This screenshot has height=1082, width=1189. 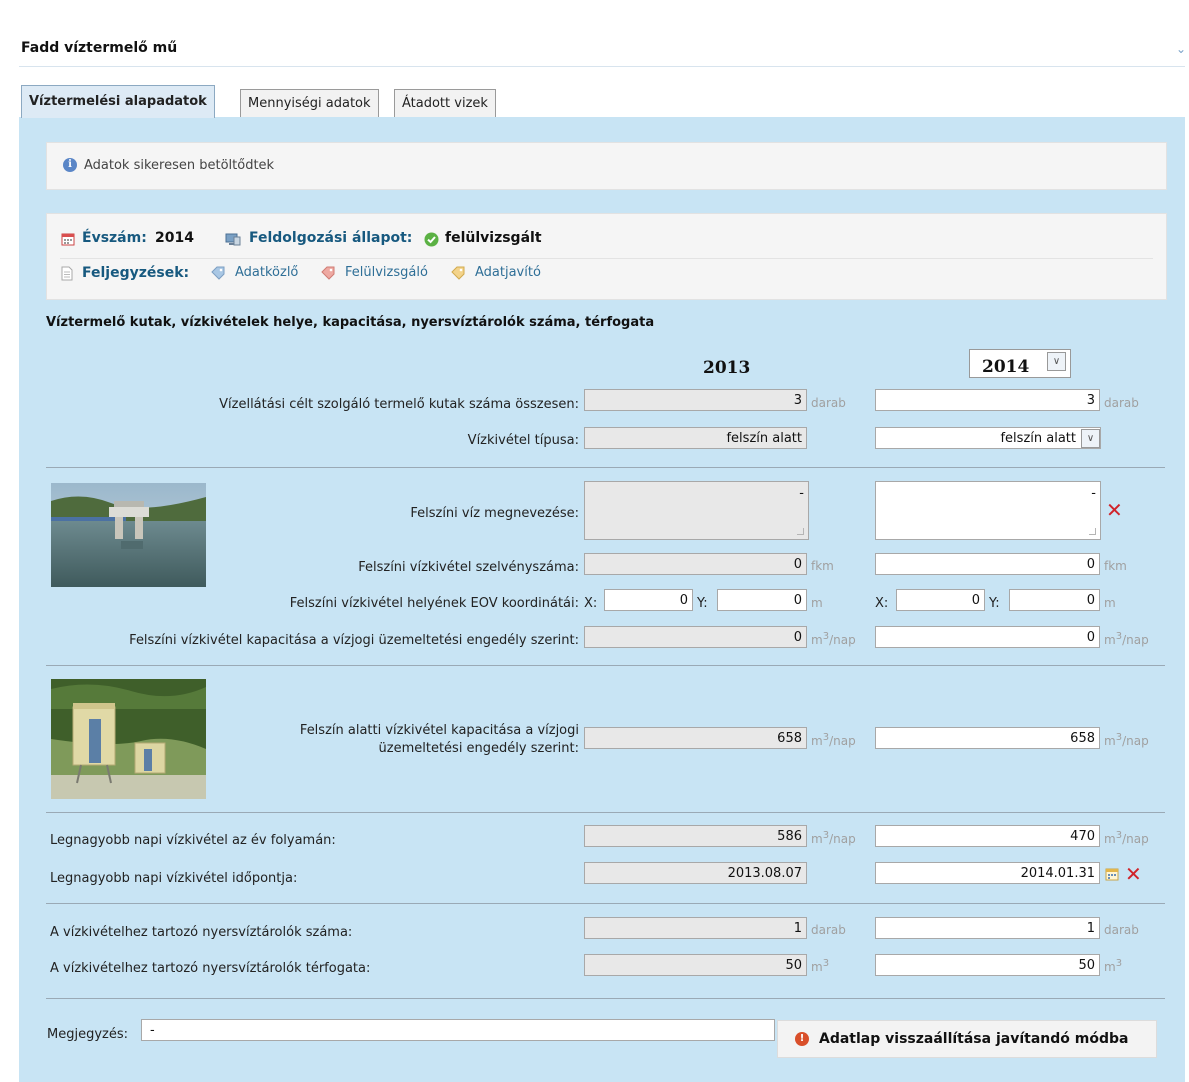 I want to click on title-divider, so click(x=602, y=66).